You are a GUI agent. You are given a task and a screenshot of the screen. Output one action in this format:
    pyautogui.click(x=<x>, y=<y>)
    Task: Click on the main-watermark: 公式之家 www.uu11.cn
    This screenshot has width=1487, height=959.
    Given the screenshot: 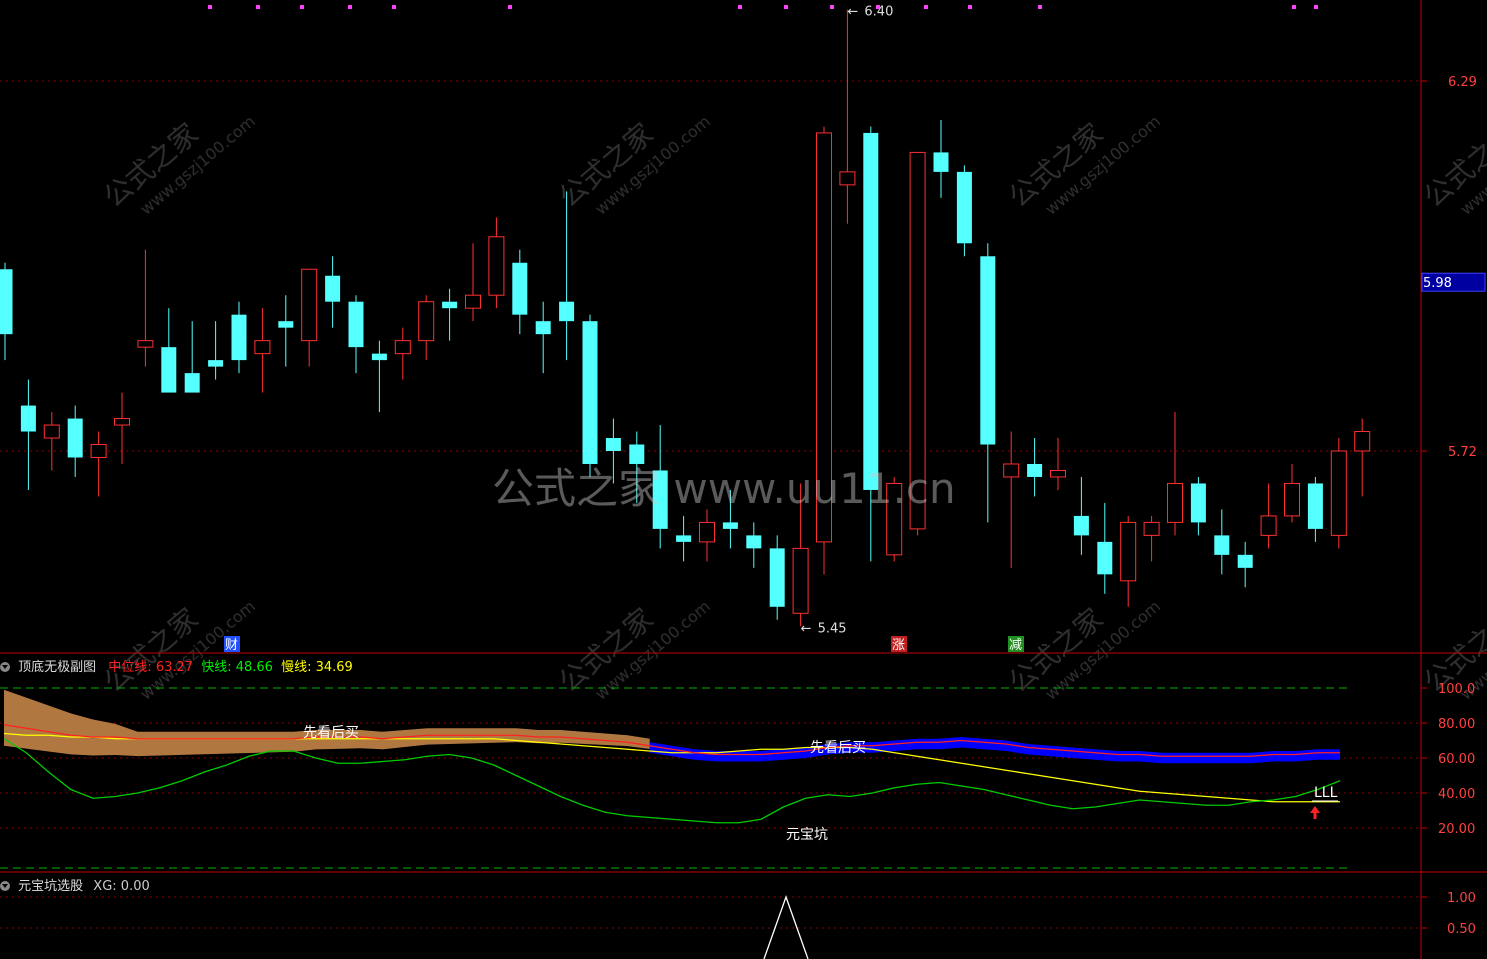 What is the action you would take?
    pyautogui.click(x=724, y=488)
    